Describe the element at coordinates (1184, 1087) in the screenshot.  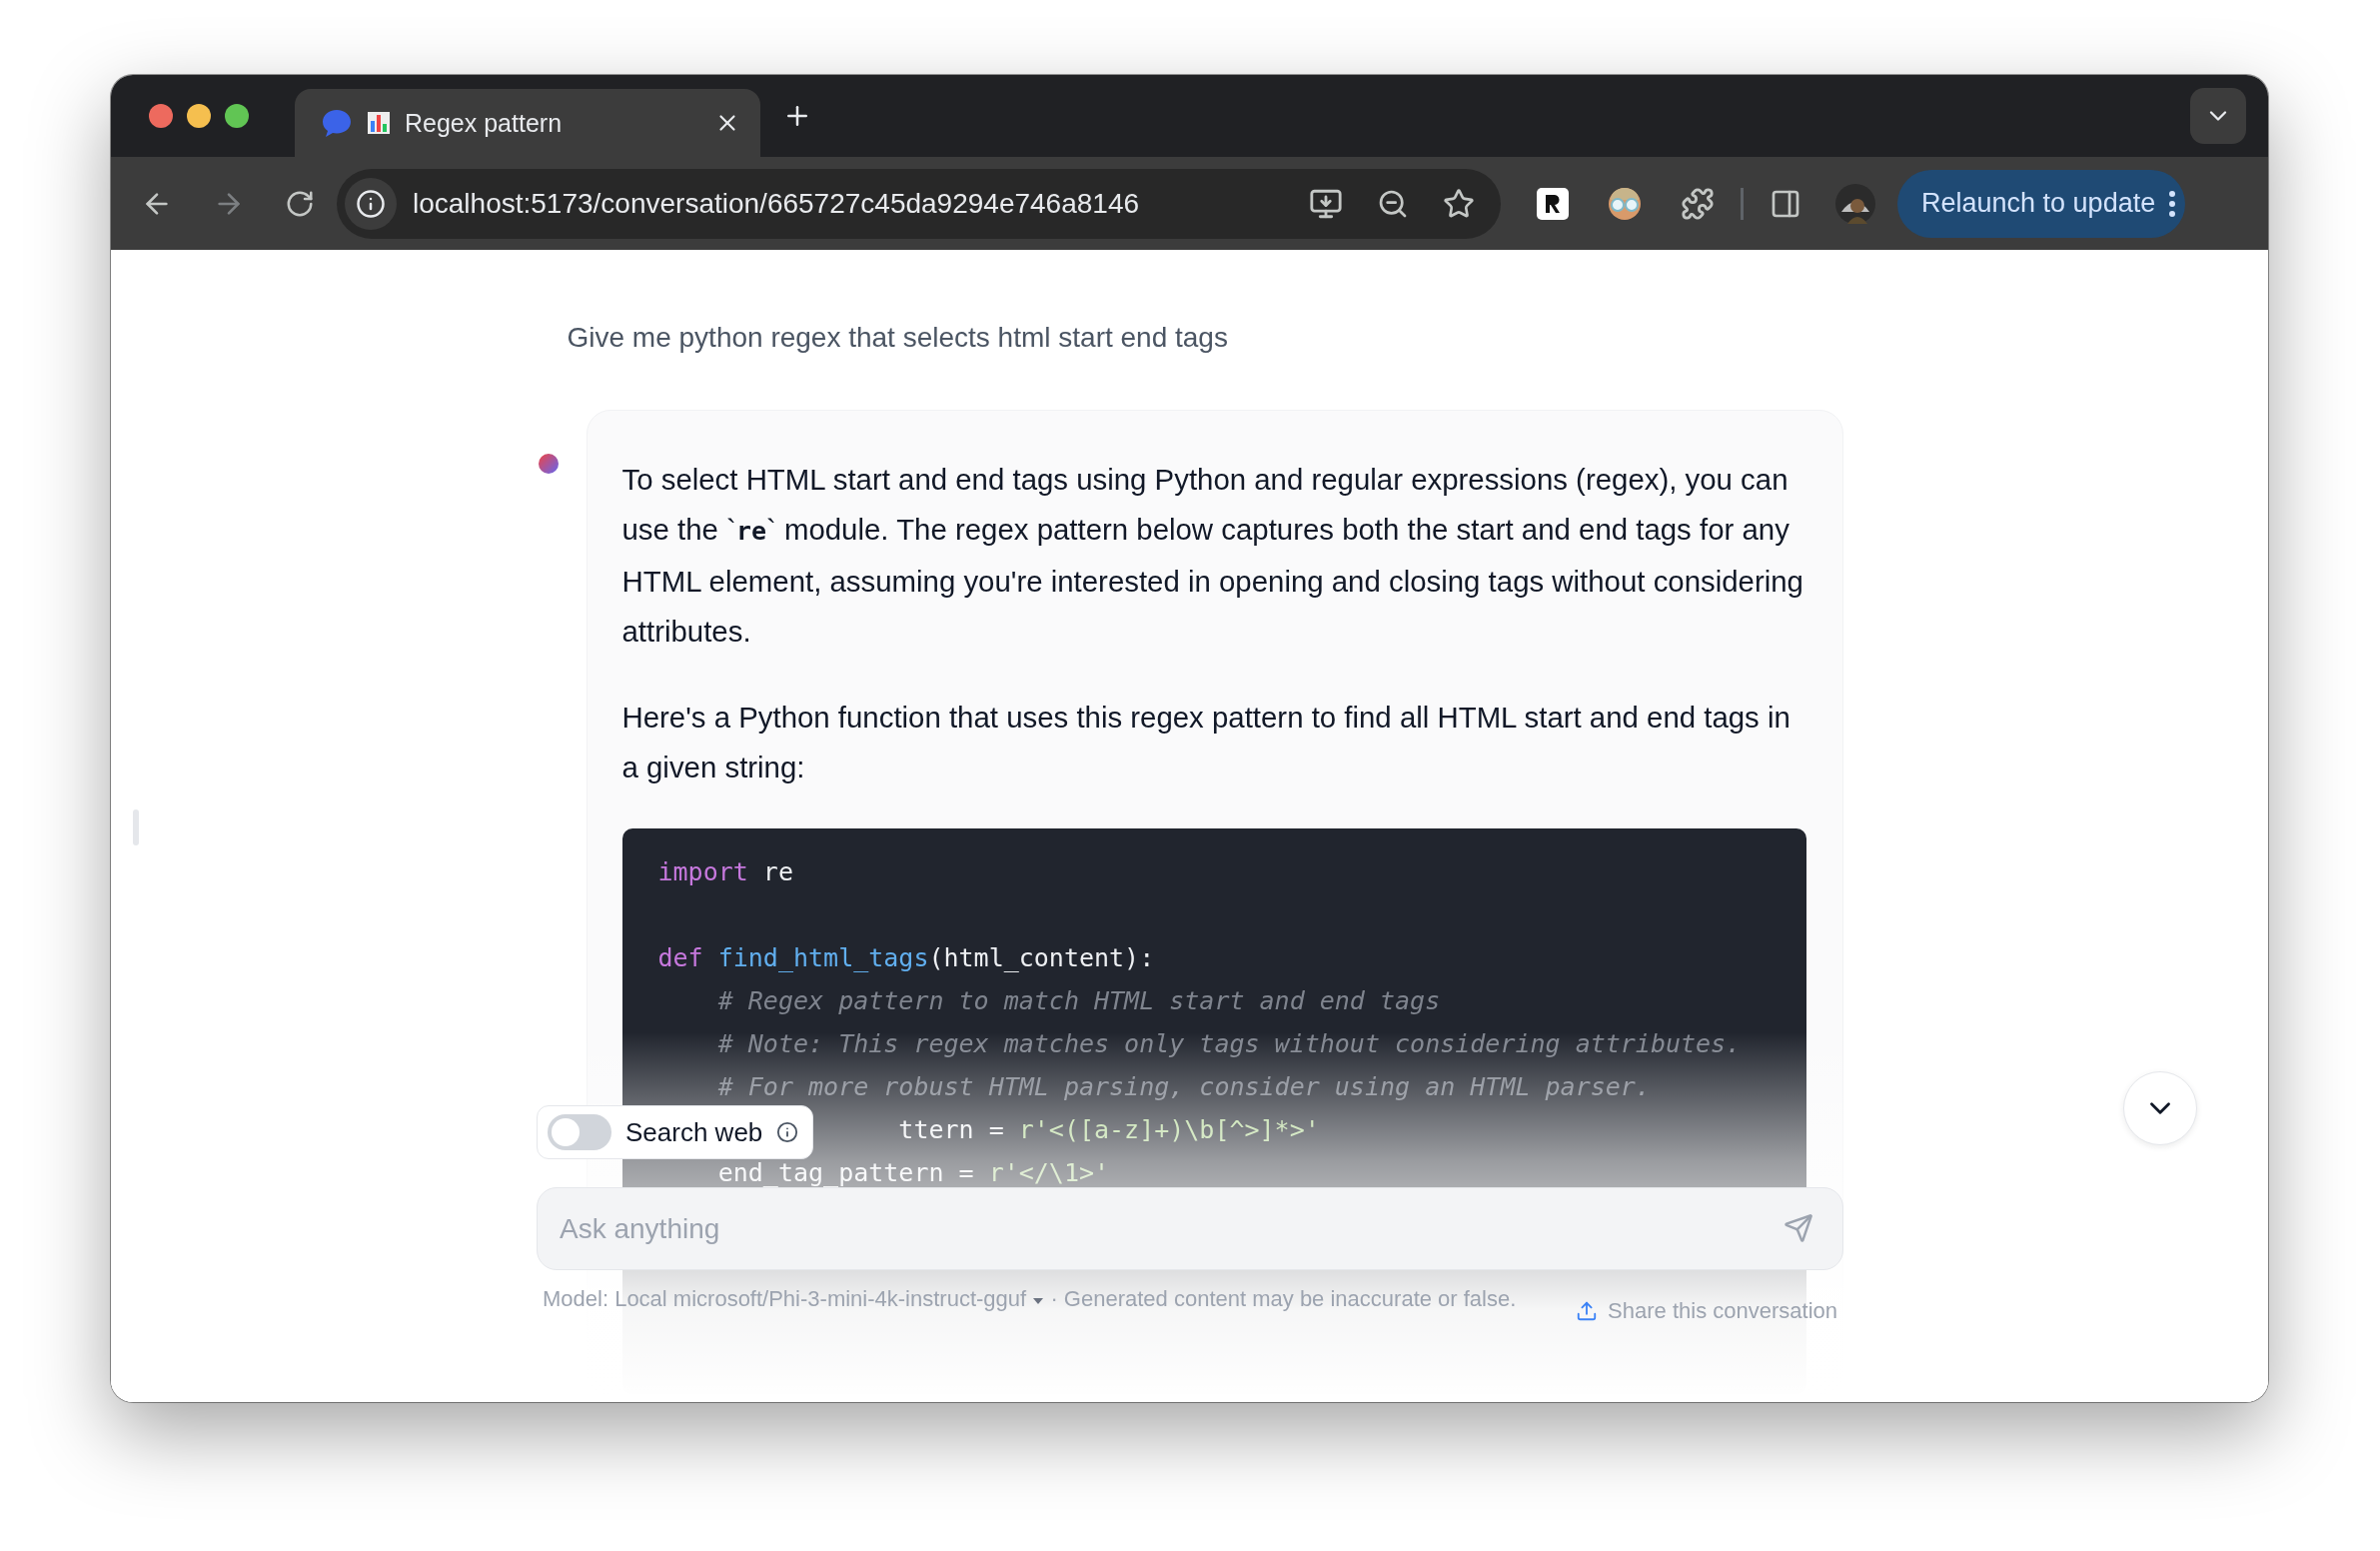
I see `code-line: # For more robust HTML parsing, consider using an HTML parser.` at that location.